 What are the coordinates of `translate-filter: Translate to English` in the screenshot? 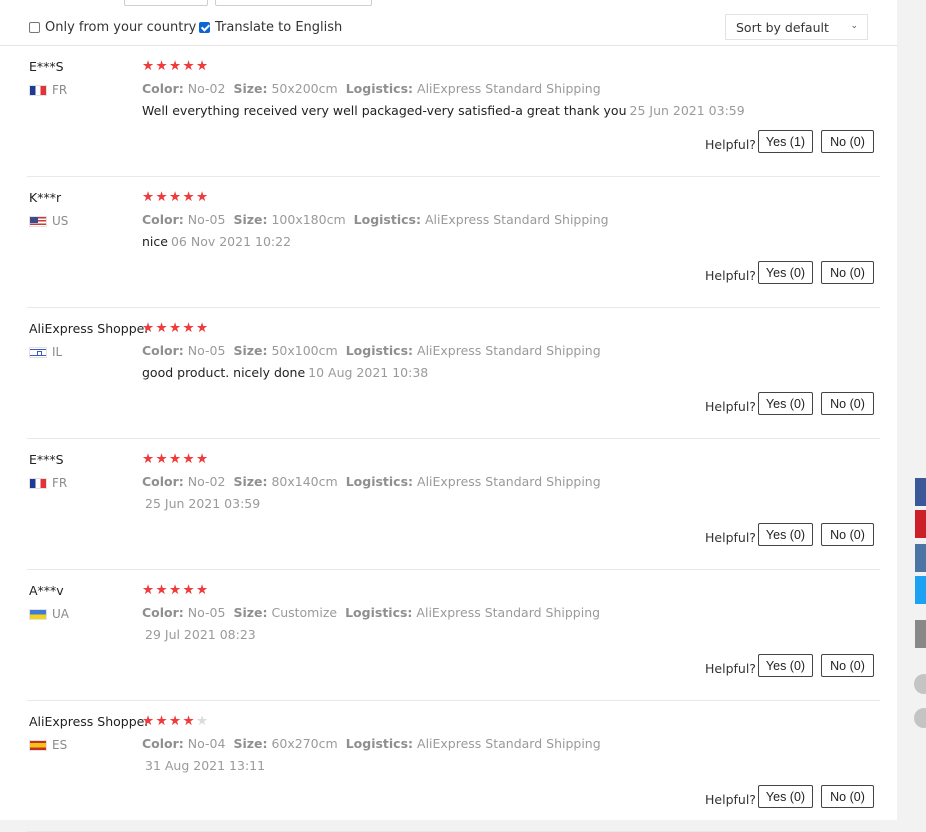 It's located at (270, 27).